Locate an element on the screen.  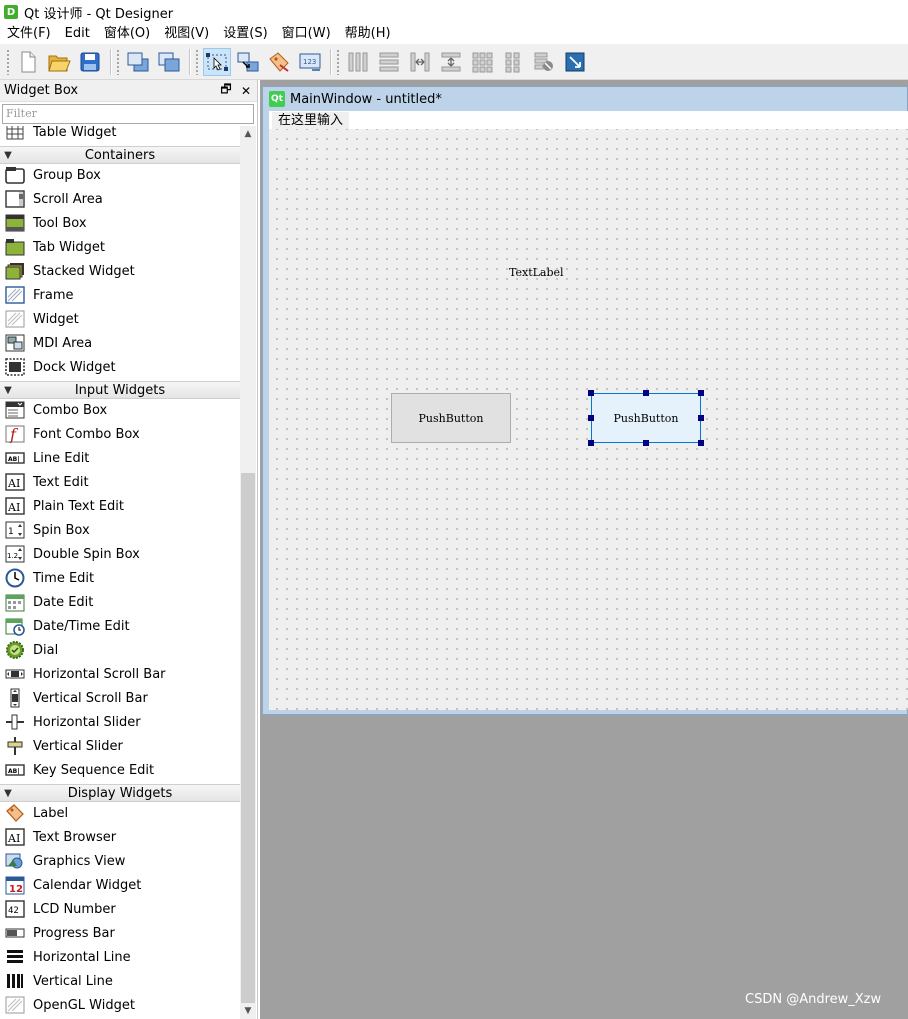
form-subwindow-title-bar: Qt MainWindow - untitled* is located at coordinates (585, 99).